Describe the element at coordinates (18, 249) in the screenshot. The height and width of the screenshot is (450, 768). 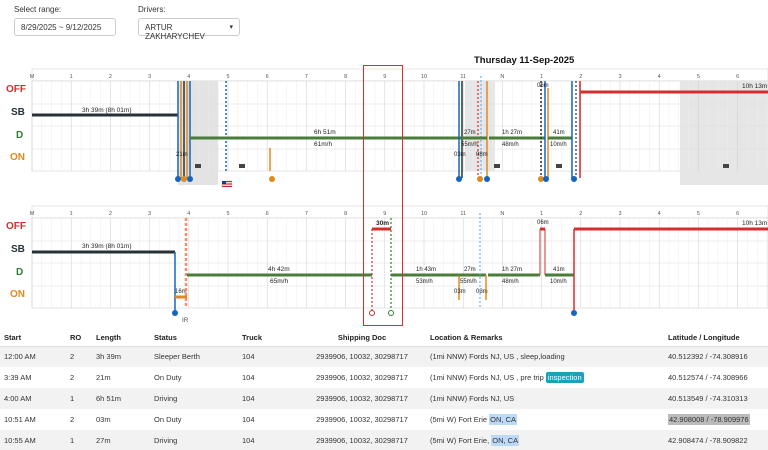
I see `lower-status-sb-label: SB` at that location.